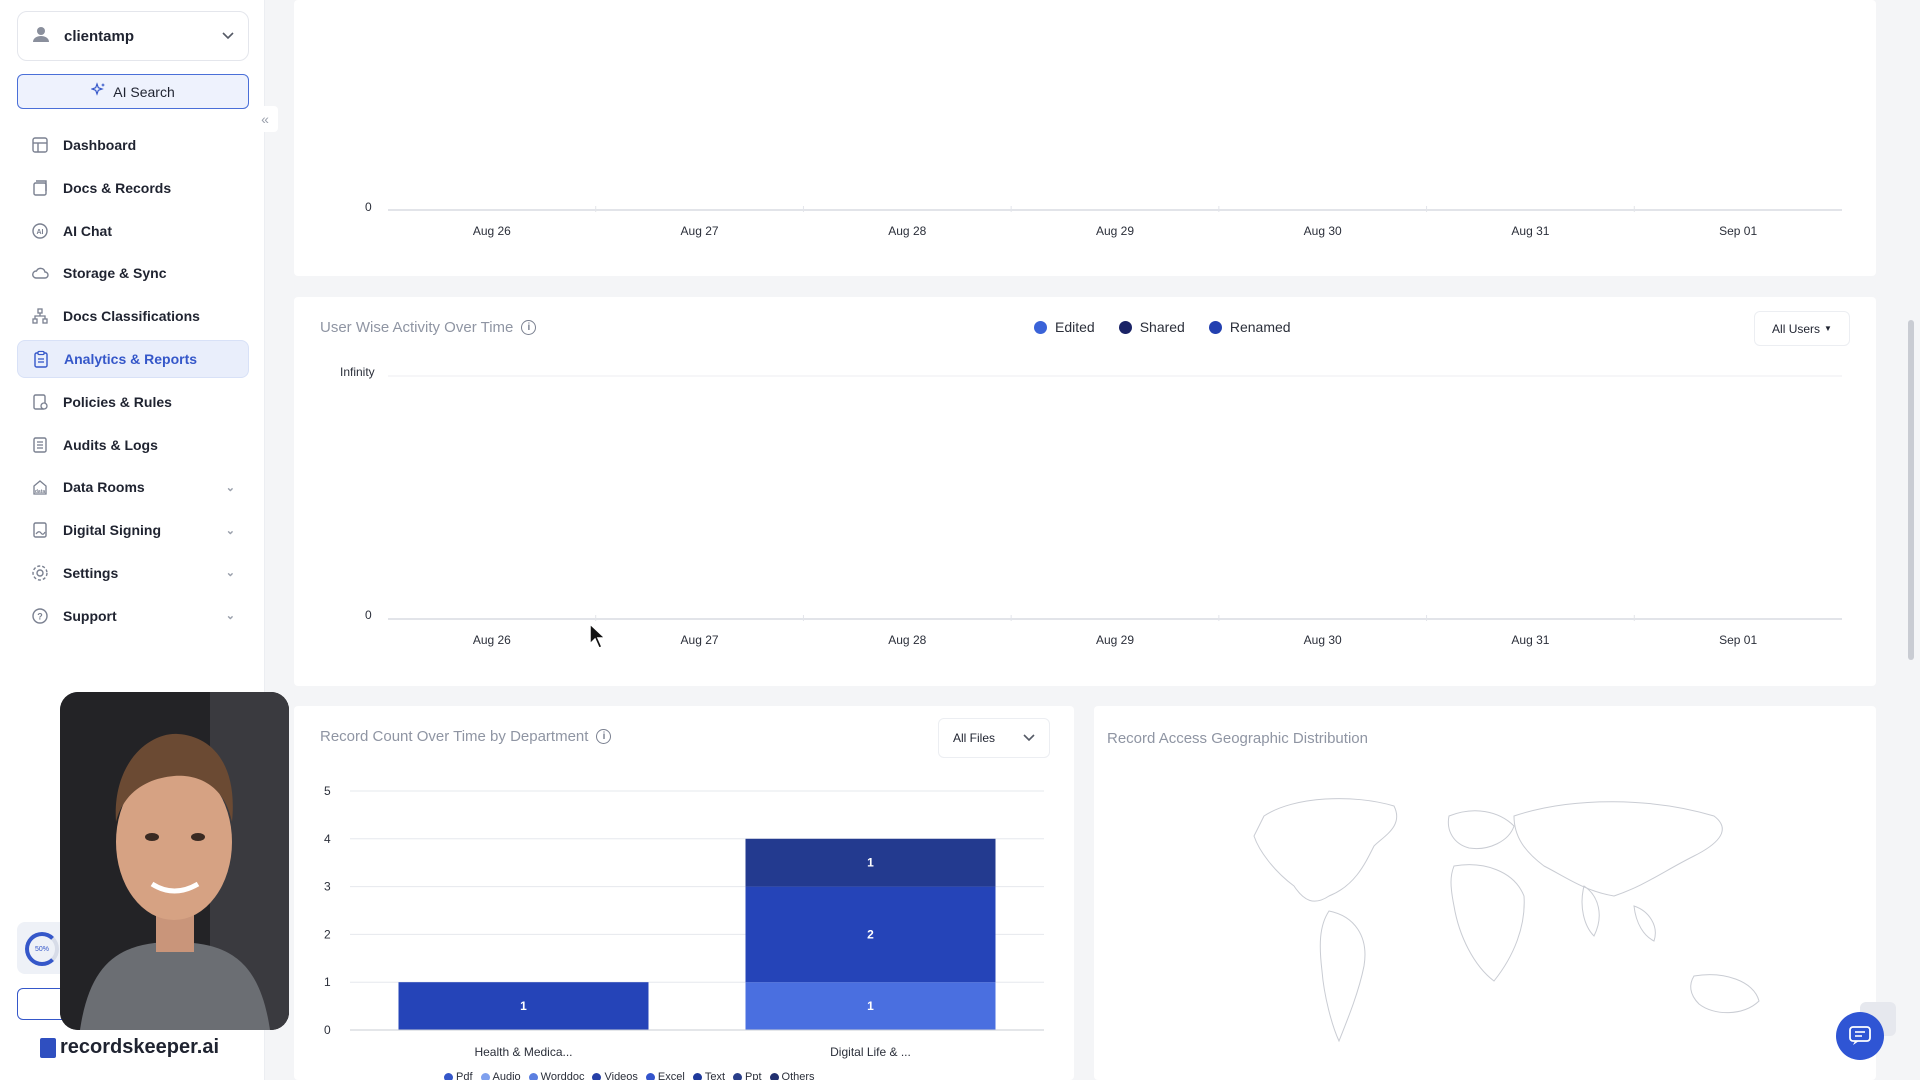  I want to click on dashboard-icon, so click(40, 145).